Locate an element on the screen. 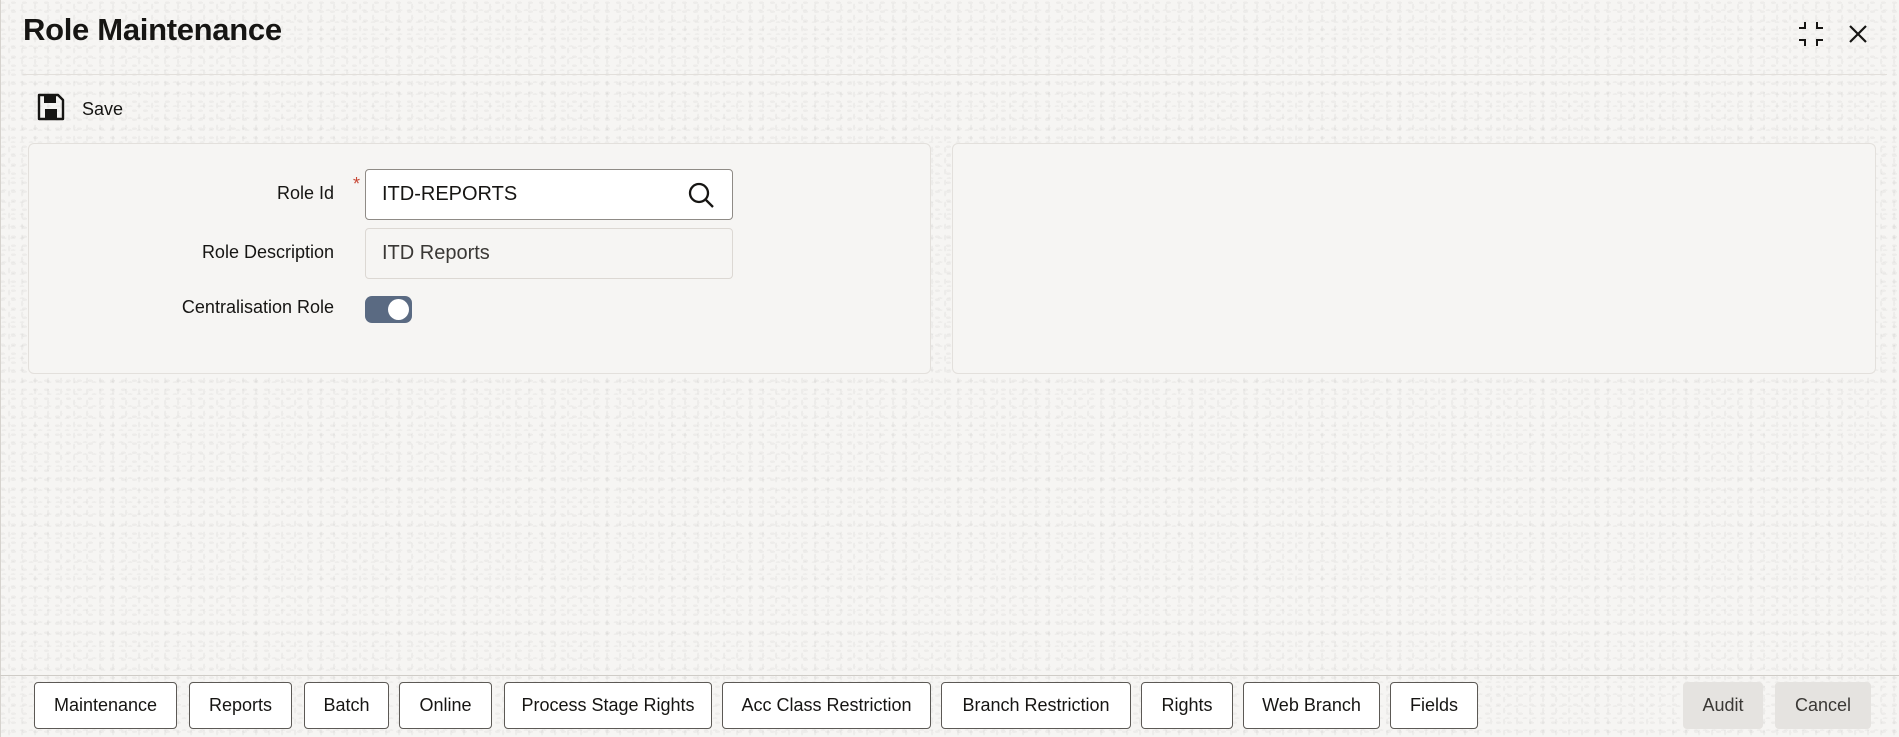  centralisation-role-toggle is located at coordinates (388, 309).